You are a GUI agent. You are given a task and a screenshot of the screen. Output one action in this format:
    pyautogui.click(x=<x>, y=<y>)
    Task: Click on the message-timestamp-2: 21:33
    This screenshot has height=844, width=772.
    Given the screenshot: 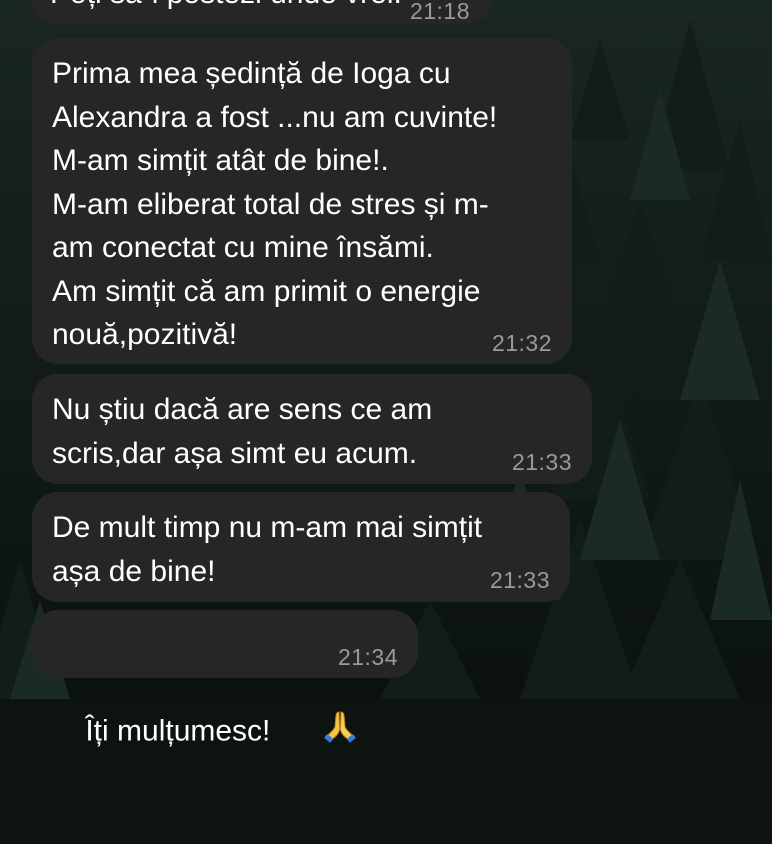 What is the action you would take?
    pyautogui.click(x=541, y=462)
    